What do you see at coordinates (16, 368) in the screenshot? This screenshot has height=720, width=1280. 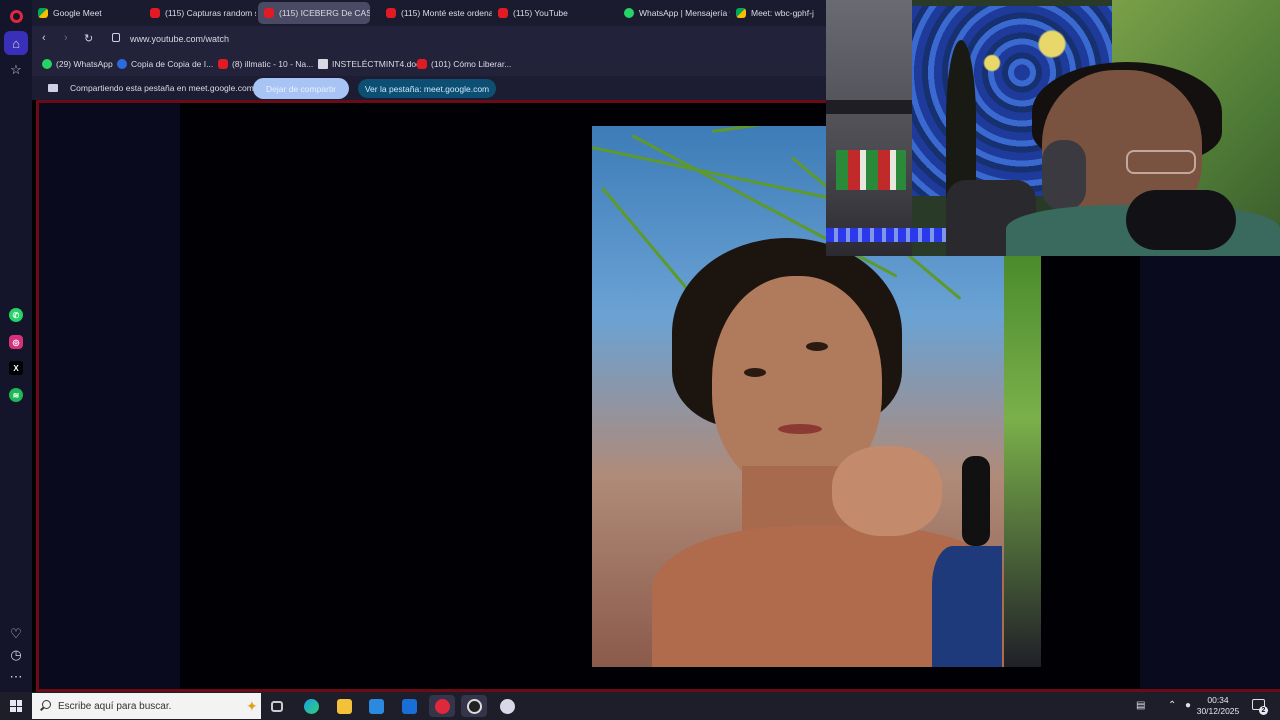 I see `x-icon: X` at bounding box center [16, 368].